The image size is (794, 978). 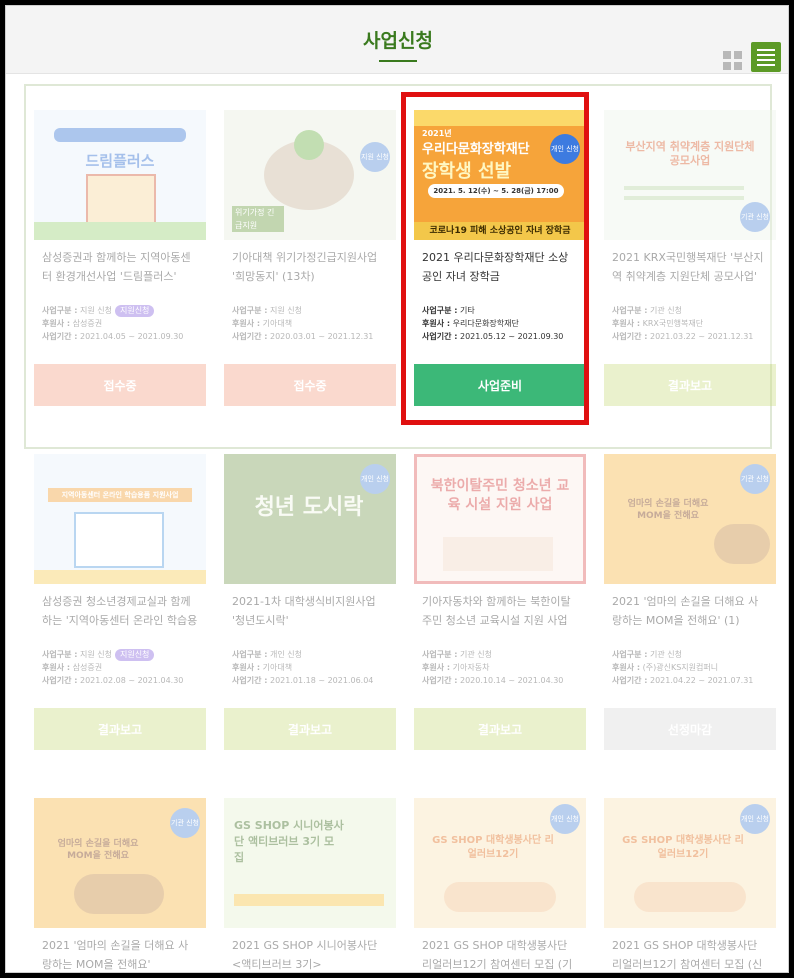 I want to click on card-title: 삼성증권과 함께하는 지역아동센터 환경개선사업 '드림플러스', so click(x=116, y=267).